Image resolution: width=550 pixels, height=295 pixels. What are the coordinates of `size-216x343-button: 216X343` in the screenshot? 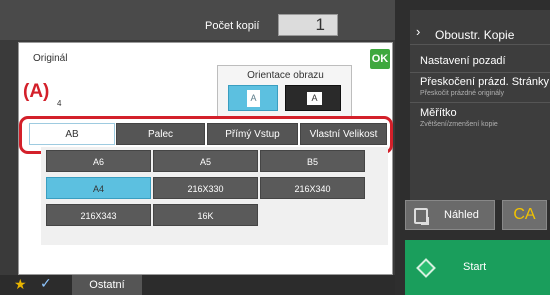 It's located at (98, 215).